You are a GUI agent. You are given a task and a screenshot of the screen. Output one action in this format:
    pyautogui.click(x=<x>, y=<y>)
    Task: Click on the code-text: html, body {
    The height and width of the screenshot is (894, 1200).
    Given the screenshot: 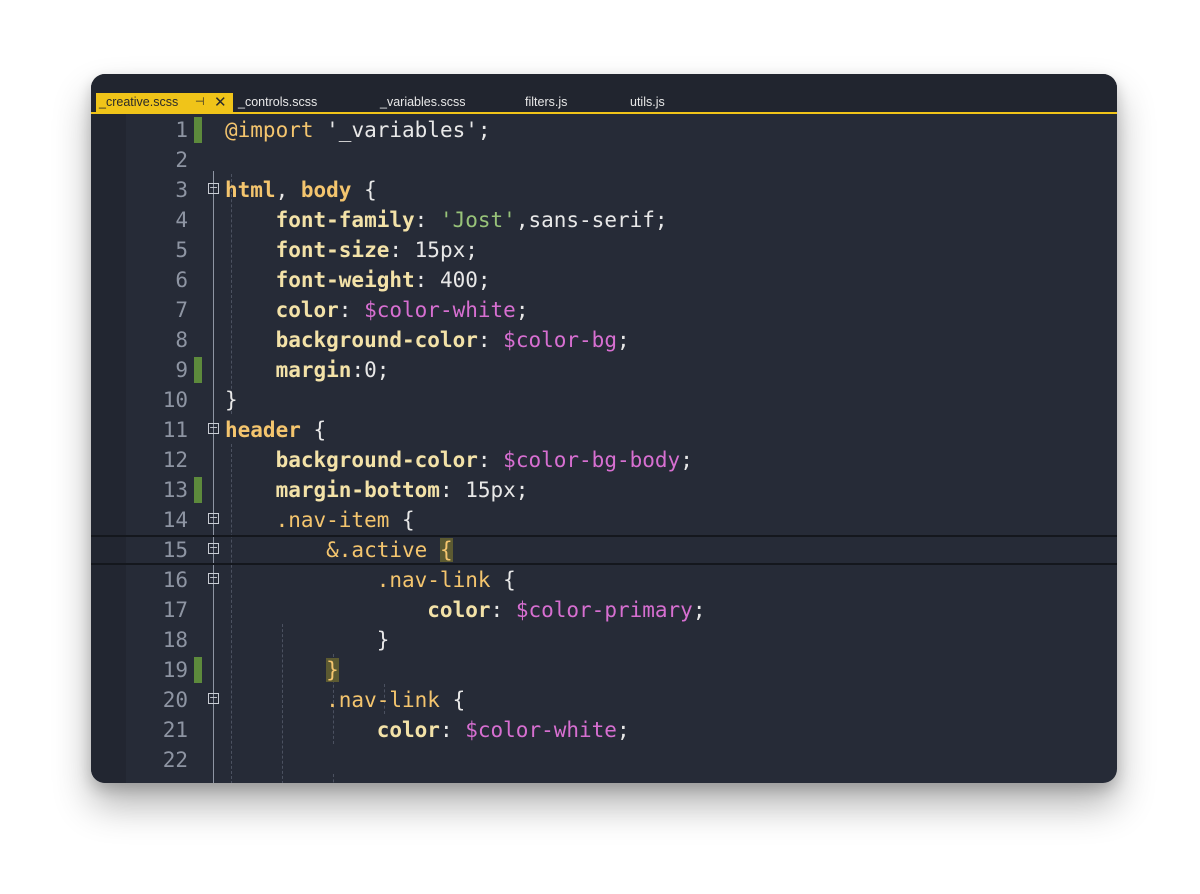 What is the action you would take?
    pyautogui.click(x=301, y=190)
    